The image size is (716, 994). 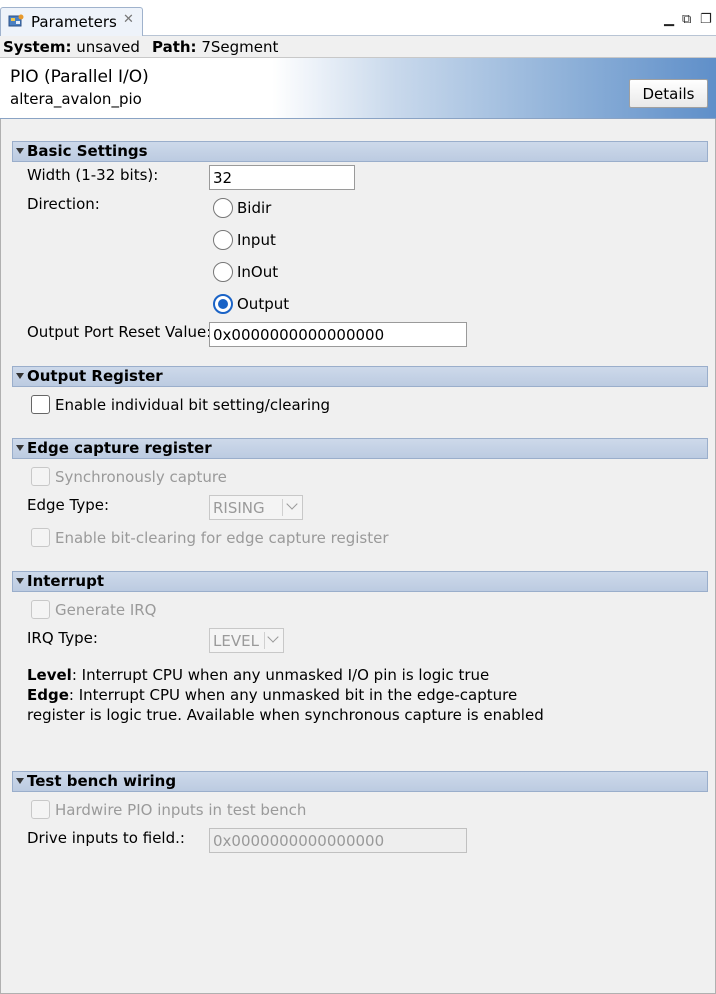 What do you see at coordinates (360, 448) in the screenshot?
I see `section-edge-capture: Edge capture register` at bounding box center [360, 448].